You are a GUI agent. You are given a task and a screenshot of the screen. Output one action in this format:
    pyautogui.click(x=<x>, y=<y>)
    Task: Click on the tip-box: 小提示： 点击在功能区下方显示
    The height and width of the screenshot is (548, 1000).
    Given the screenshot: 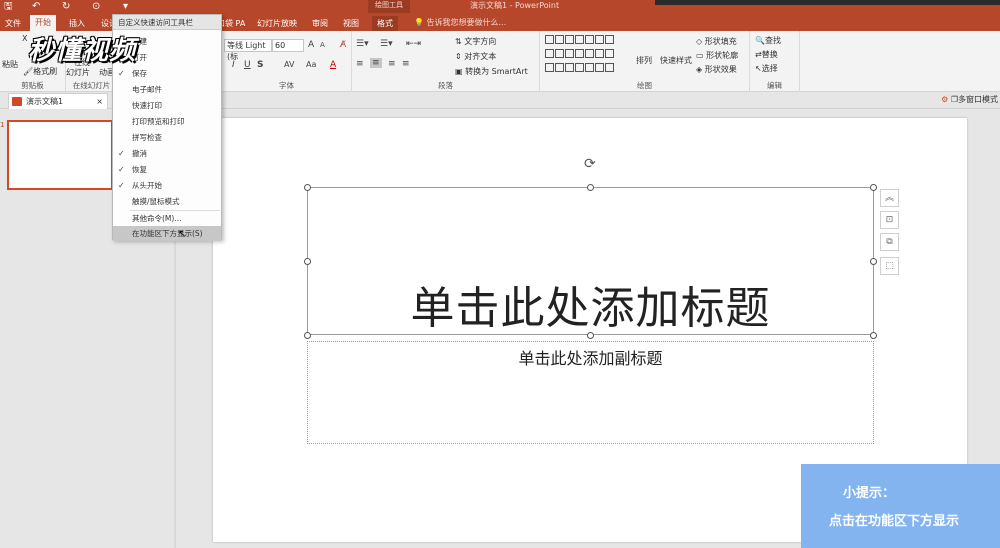 What is the action you would take?
    pyautogui.click(x=900, y=506)
    